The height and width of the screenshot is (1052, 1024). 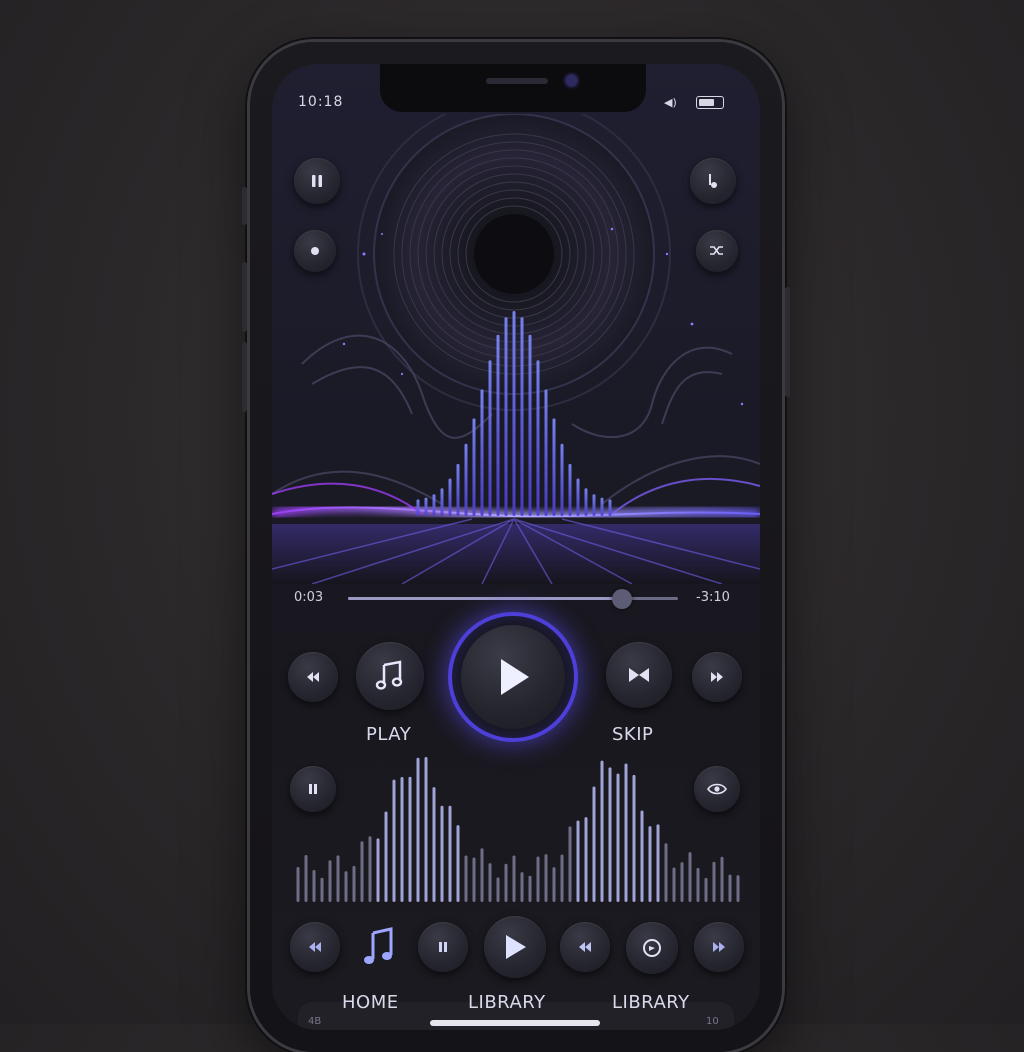 I want to click on power-button, so click(x=787, y=342).